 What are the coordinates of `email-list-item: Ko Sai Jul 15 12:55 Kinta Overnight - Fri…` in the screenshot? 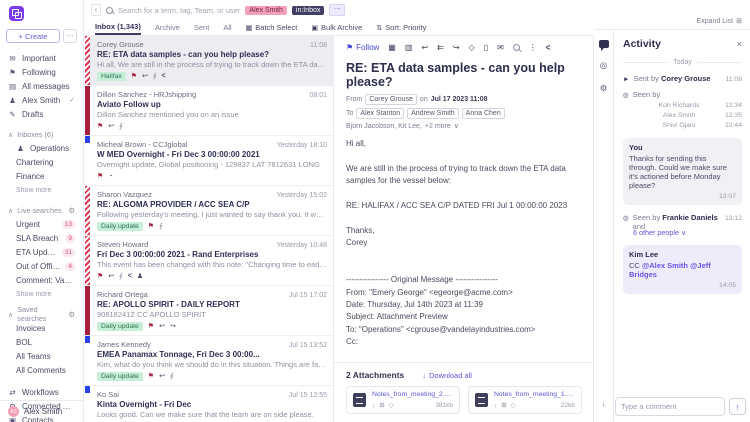 It's located at (209, 404).